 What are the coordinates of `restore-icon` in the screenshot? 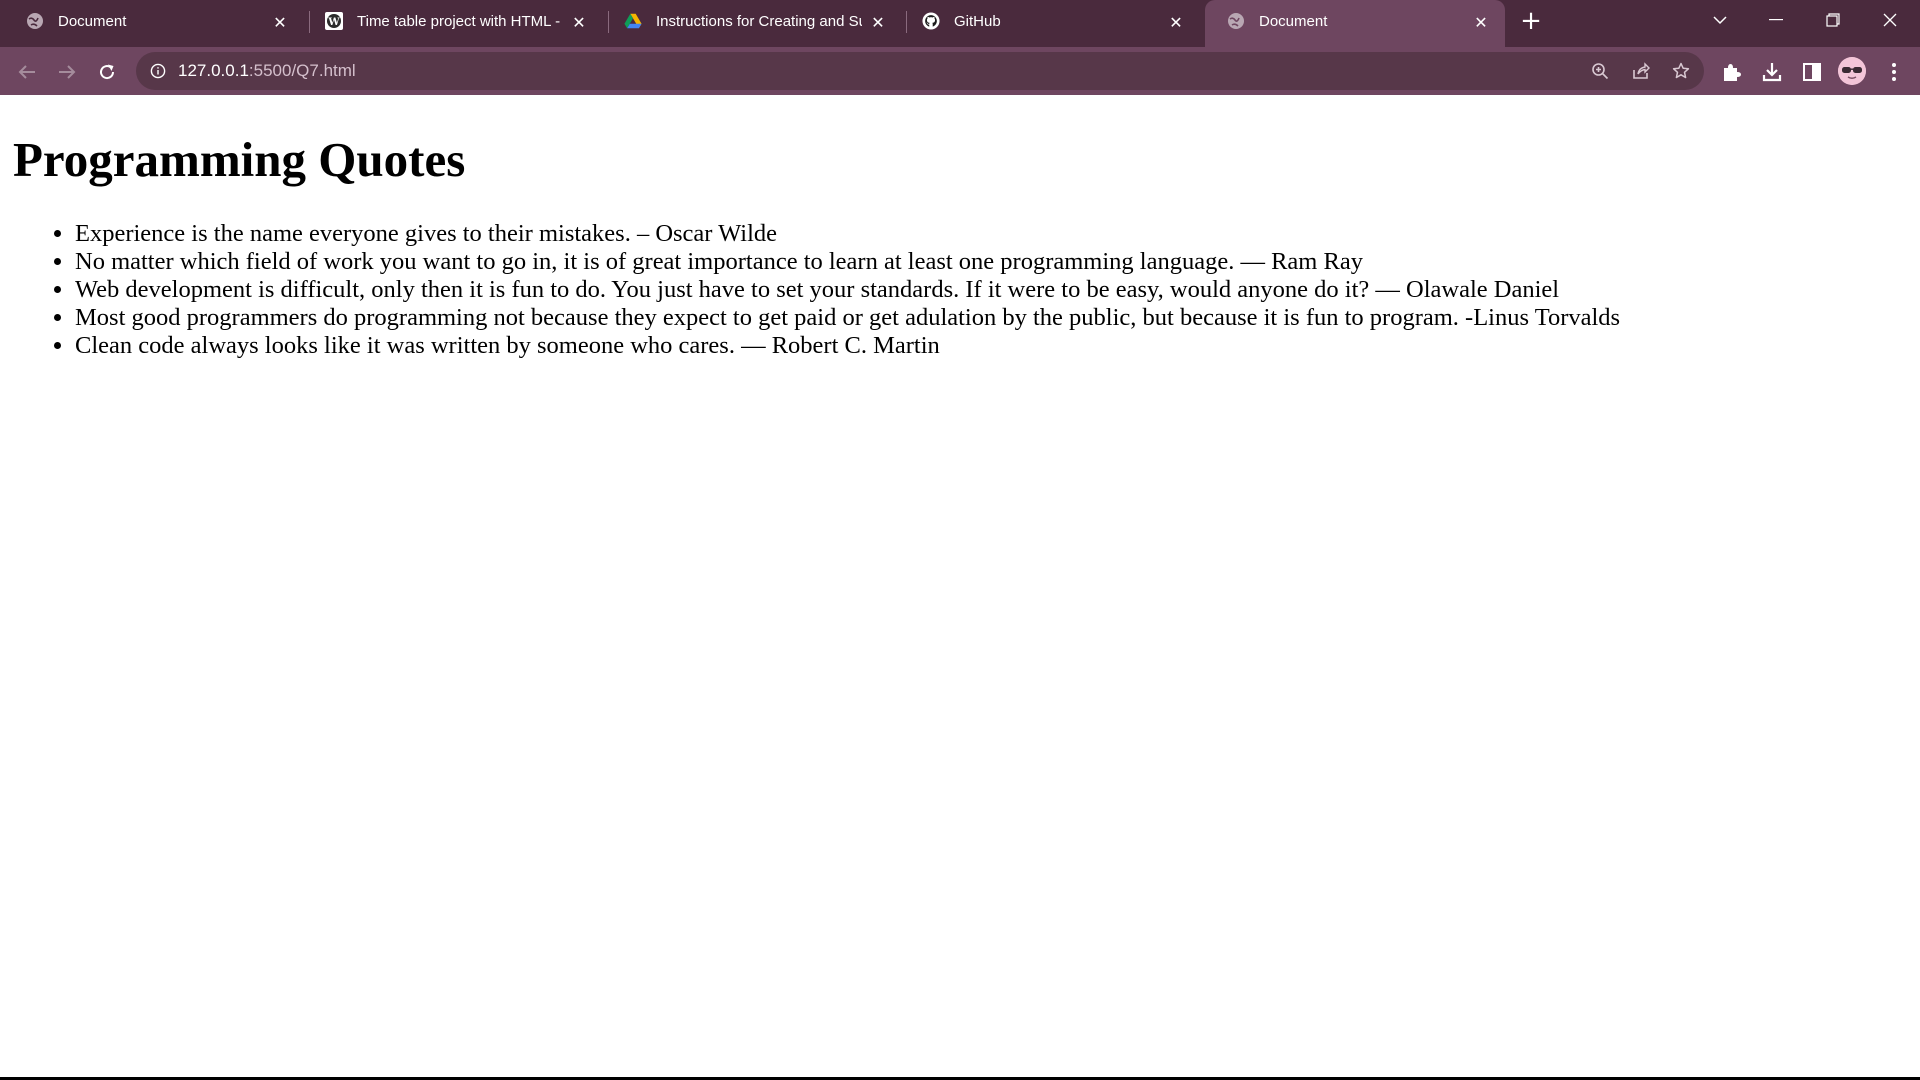 It's located at (1833, 20).